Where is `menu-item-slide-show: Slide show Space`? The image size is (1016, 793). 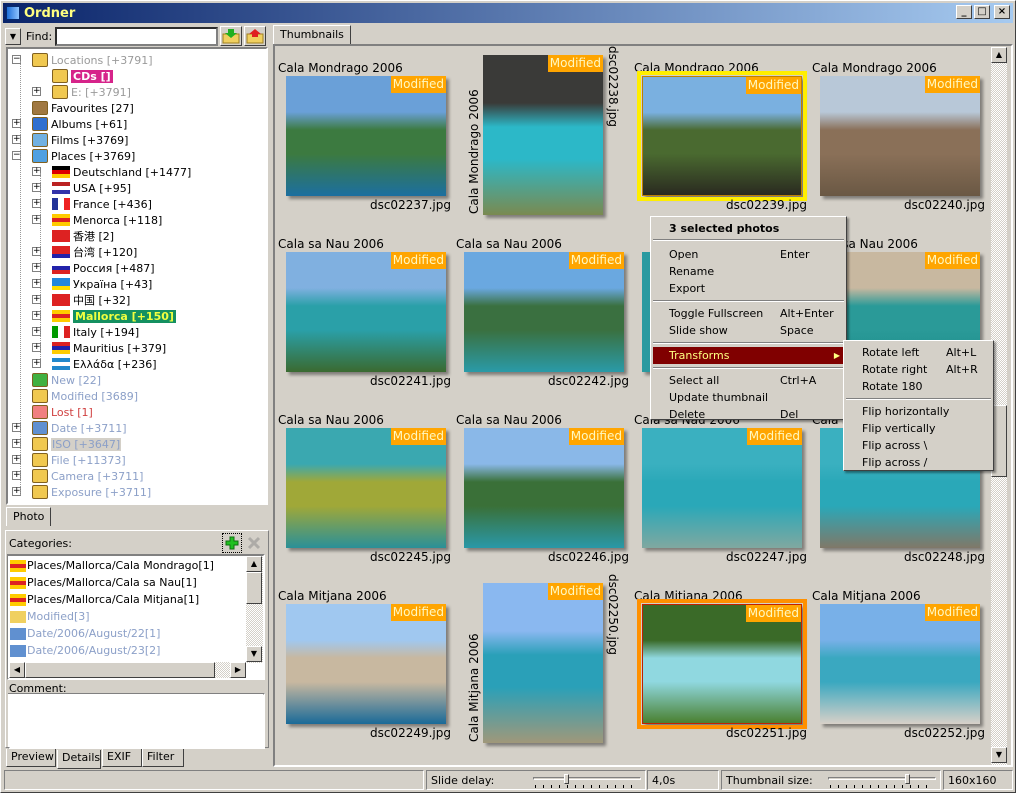 menu-item-slide-show: Slide show Space is located at coordinates (748, 330).